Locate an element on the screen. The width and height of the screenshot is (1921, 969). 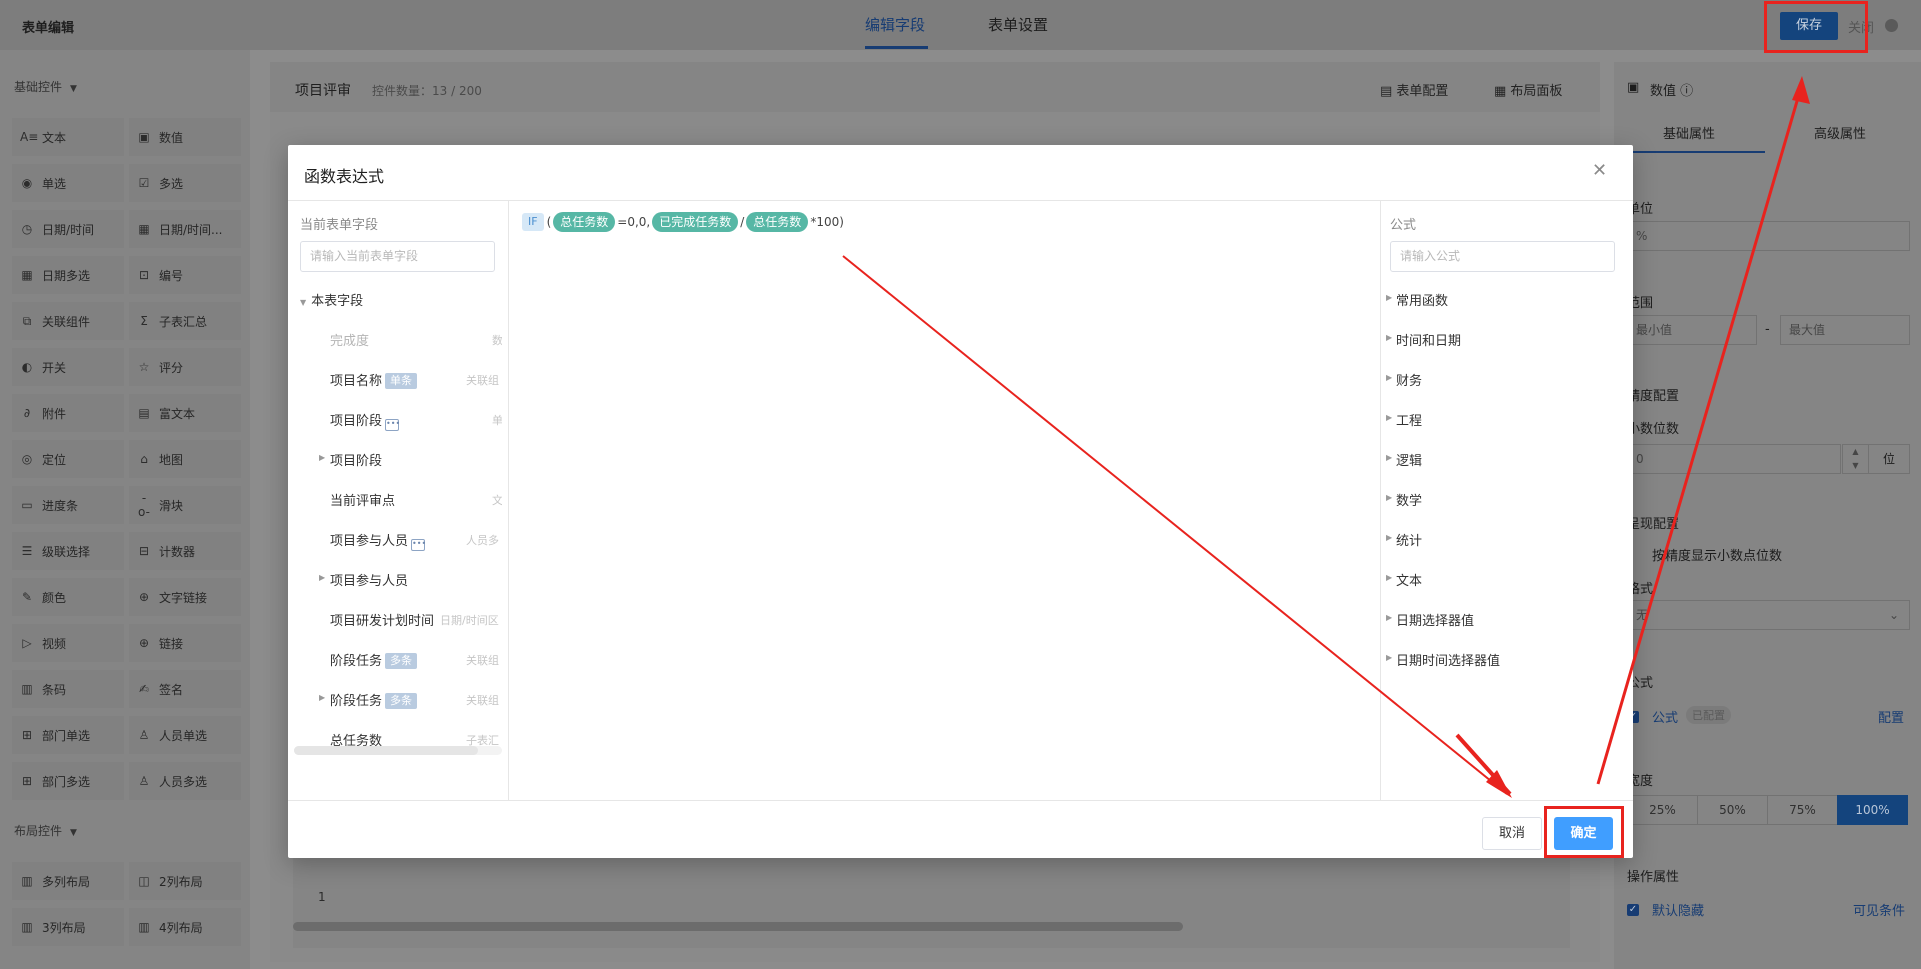
annotation-arrow-thick is located at coordinates (1483, 764).